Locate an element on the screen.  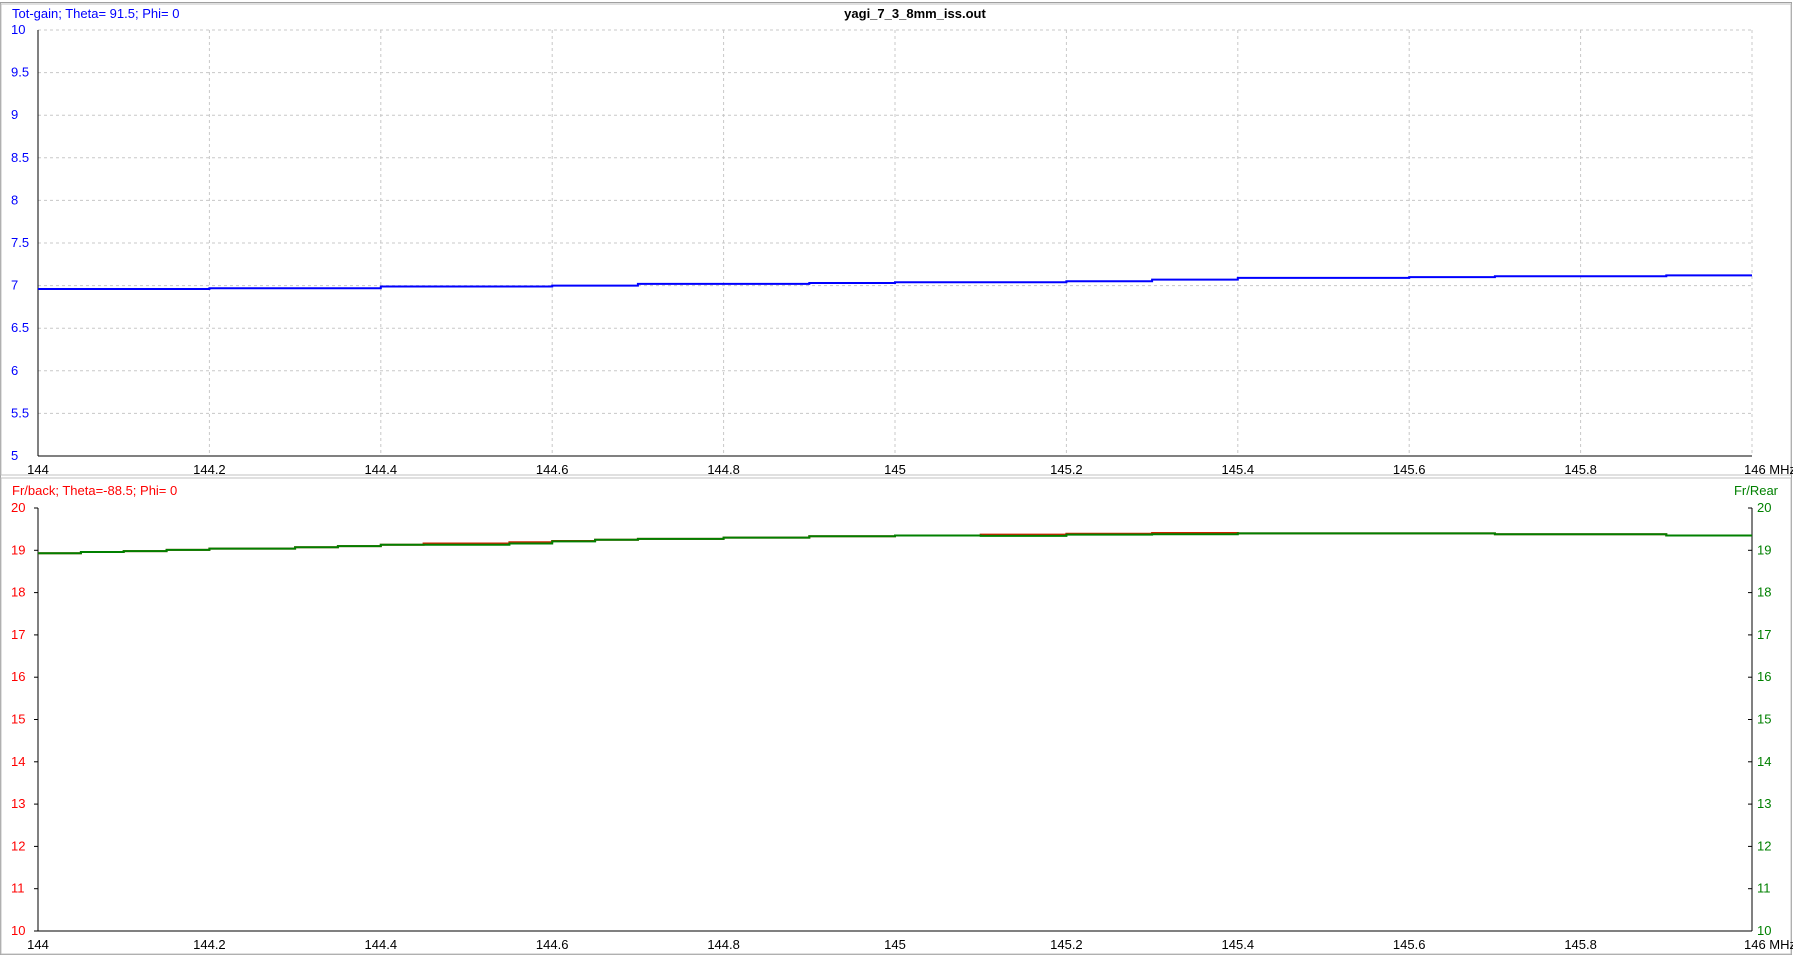
front-back-x-tick-label: 144.8 is located at coordinates (723, 944).